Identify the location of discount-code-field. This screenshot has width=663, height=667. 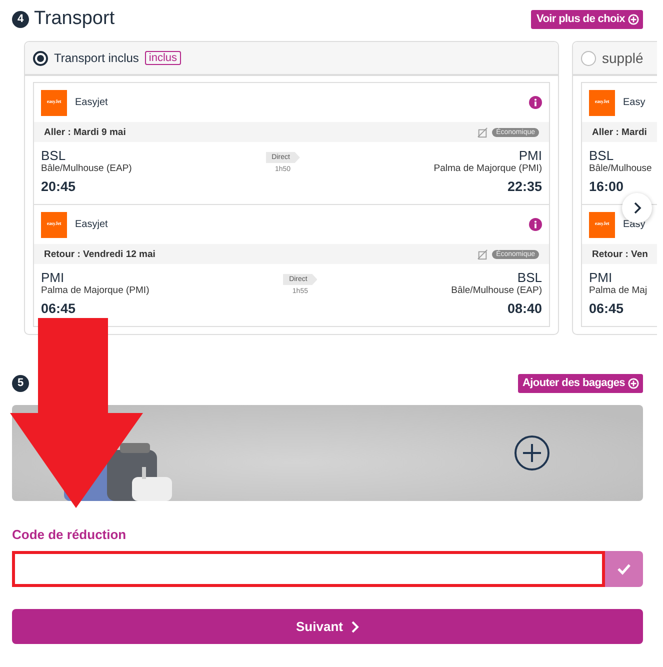
(308, 569).